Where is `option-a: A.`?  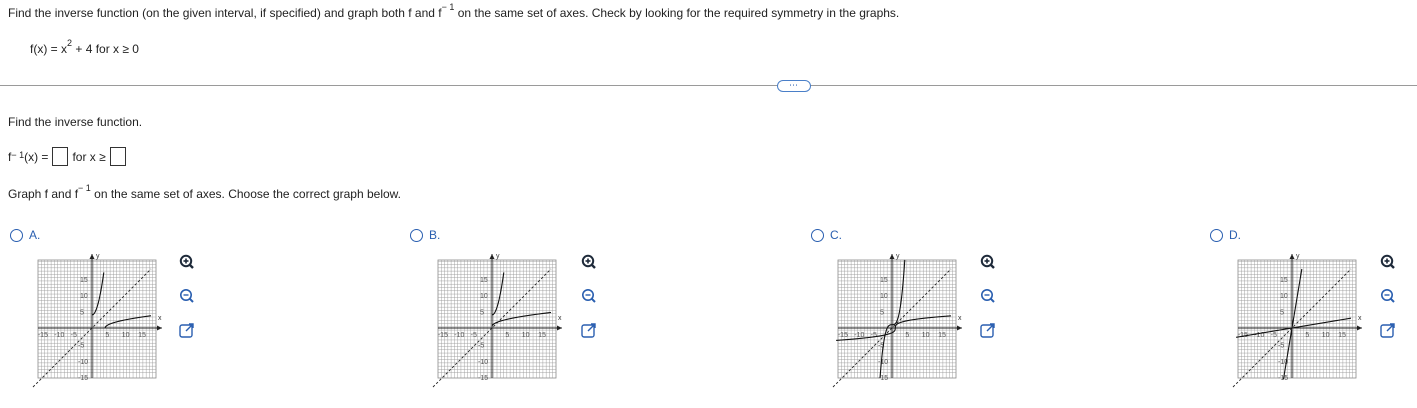
option-a: A. is located at coordinates (25, 235).